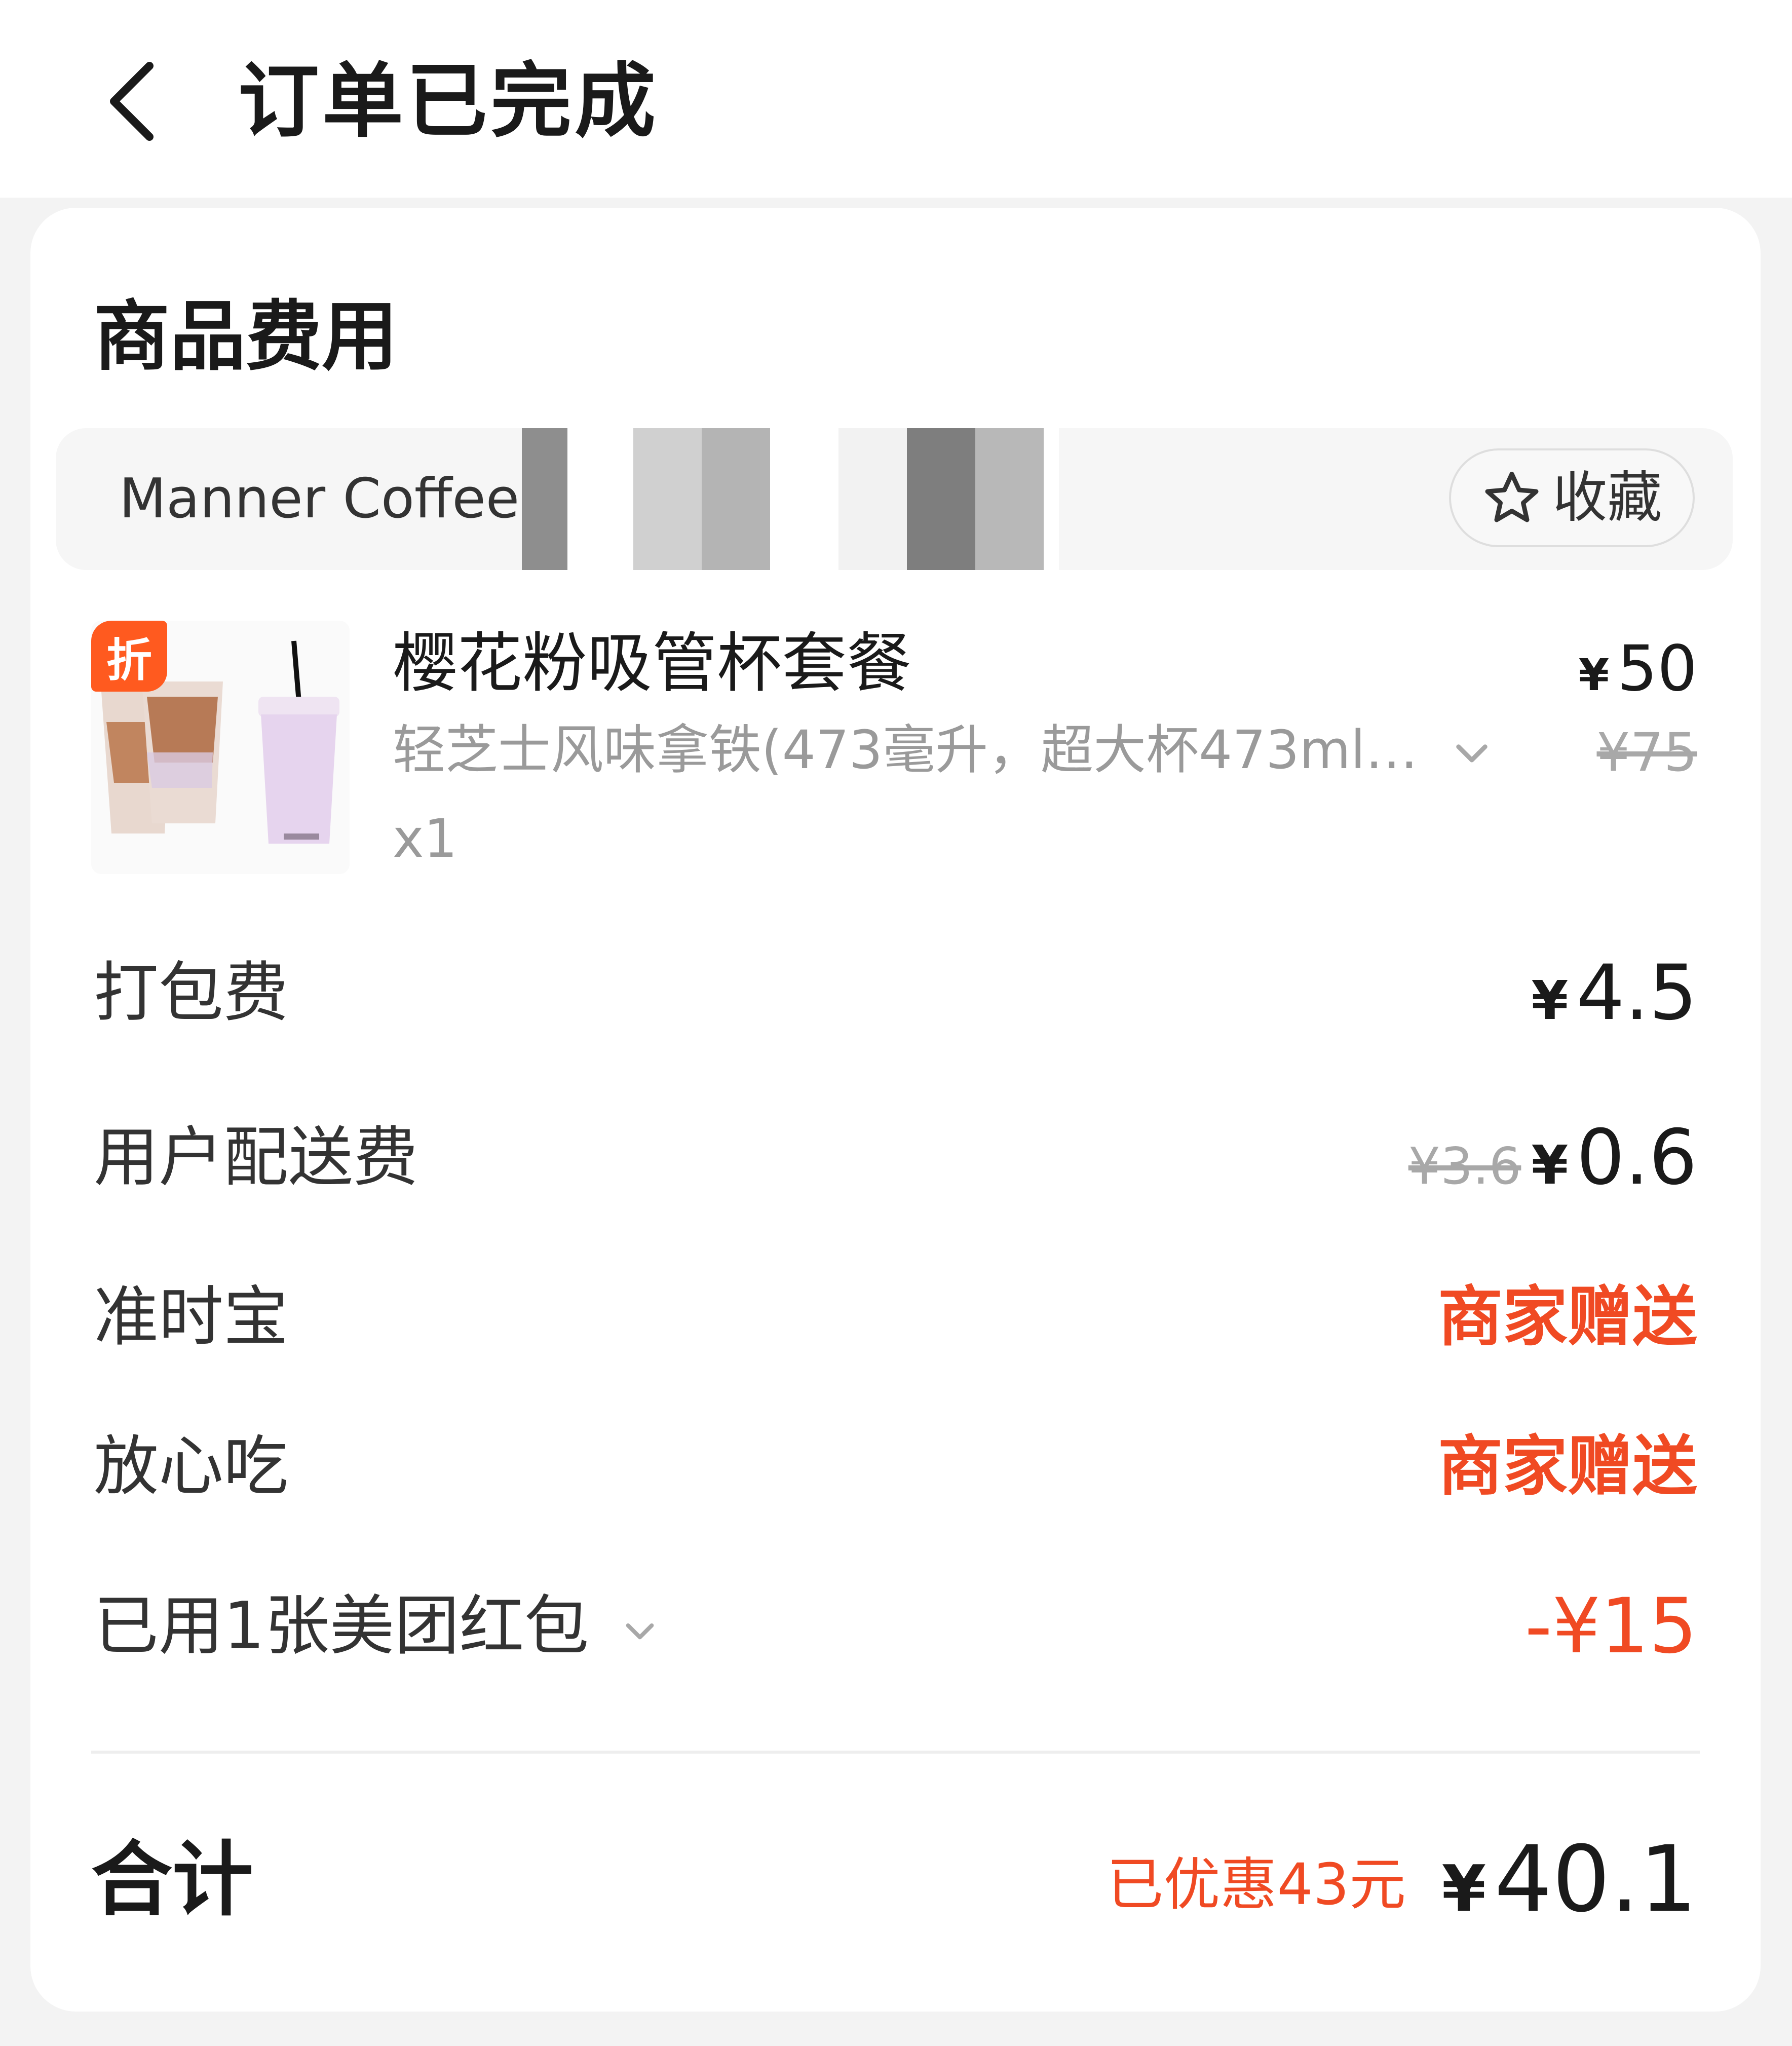 This screenshot has height=2046, width=1792. I want to click on fee-row-safe-eat: 放心吃 商家赠送, so click(895, 1466).